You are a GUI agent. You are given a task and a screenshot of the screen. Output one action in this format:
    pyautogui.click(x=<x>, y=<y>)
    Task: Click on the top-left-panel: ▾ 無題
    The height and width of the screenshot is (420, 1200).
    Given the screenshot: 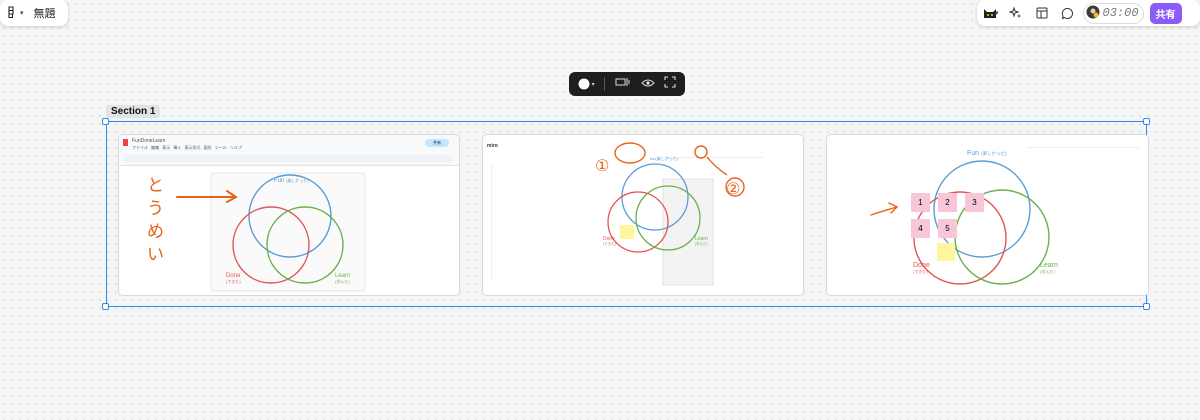 What is the action you would take?
    pyautogui.click(x=34, y=13)
    